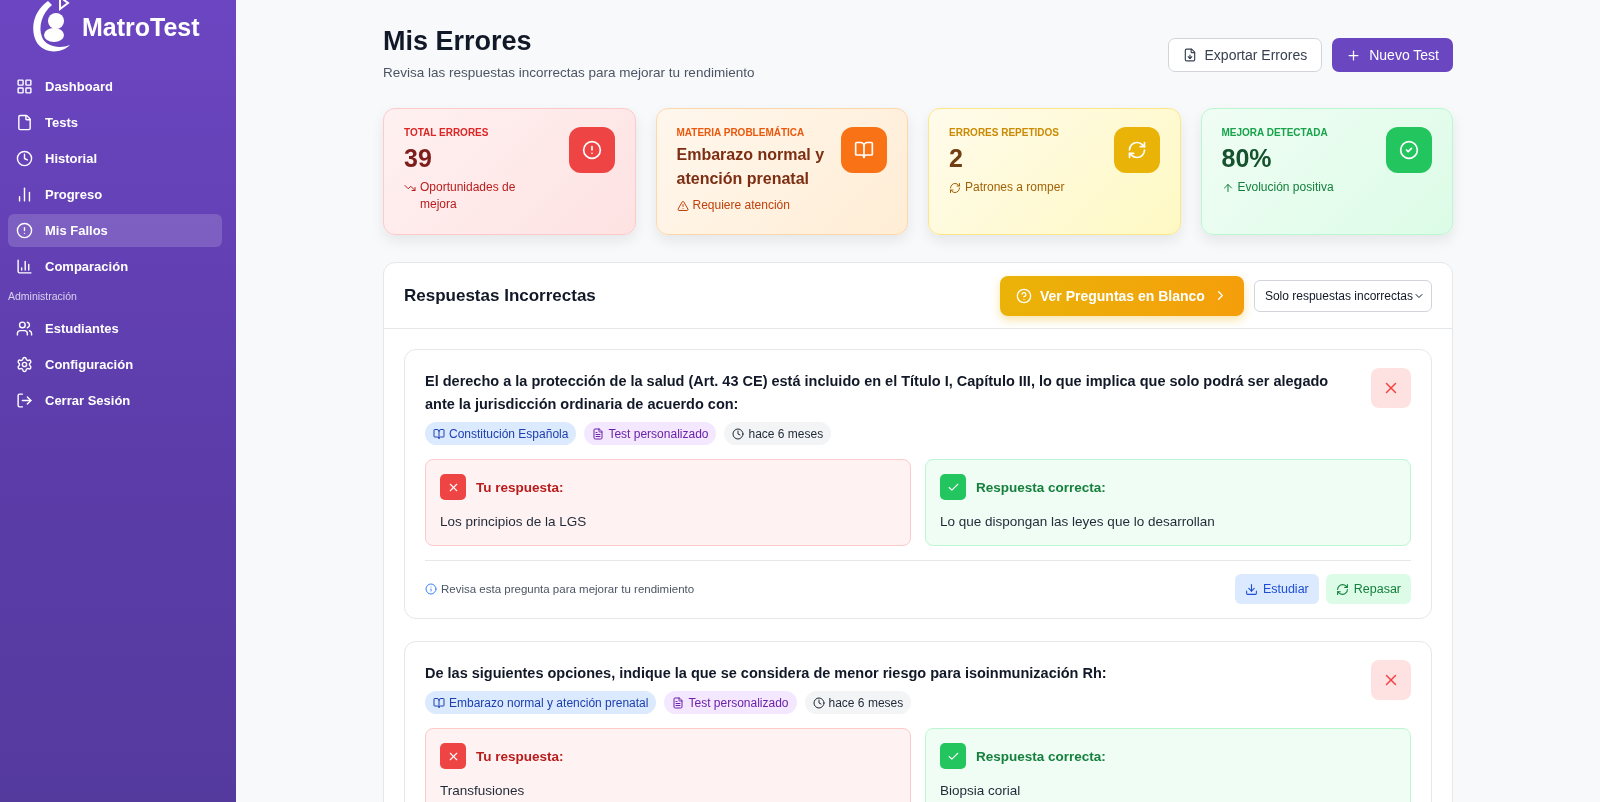 Image resolution: width=1600 pixels, height=802 pixels. Describe the element at coordinates (24, 328) in the screenshot. I see `users-icon` at that location.